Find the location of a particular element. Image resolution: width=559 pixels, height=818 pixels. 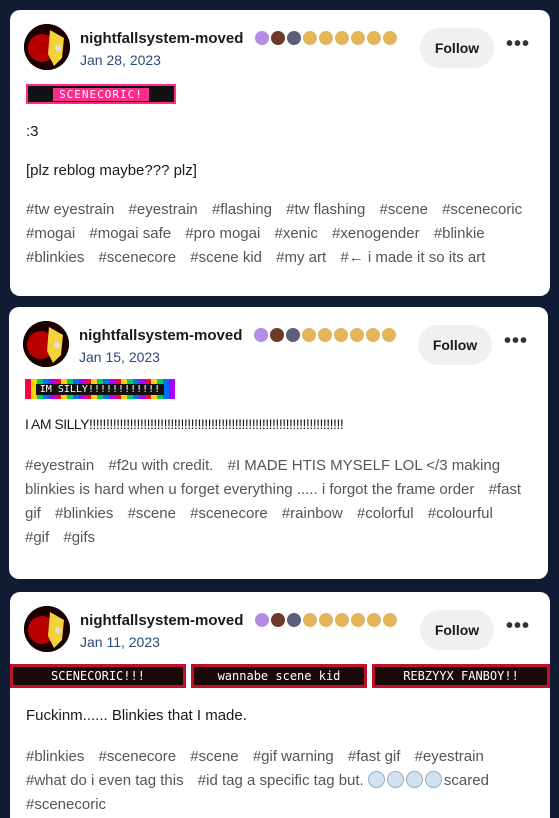

blinkie-text: REBZYYX FANBOY!! is located at coordinates (461, 676).